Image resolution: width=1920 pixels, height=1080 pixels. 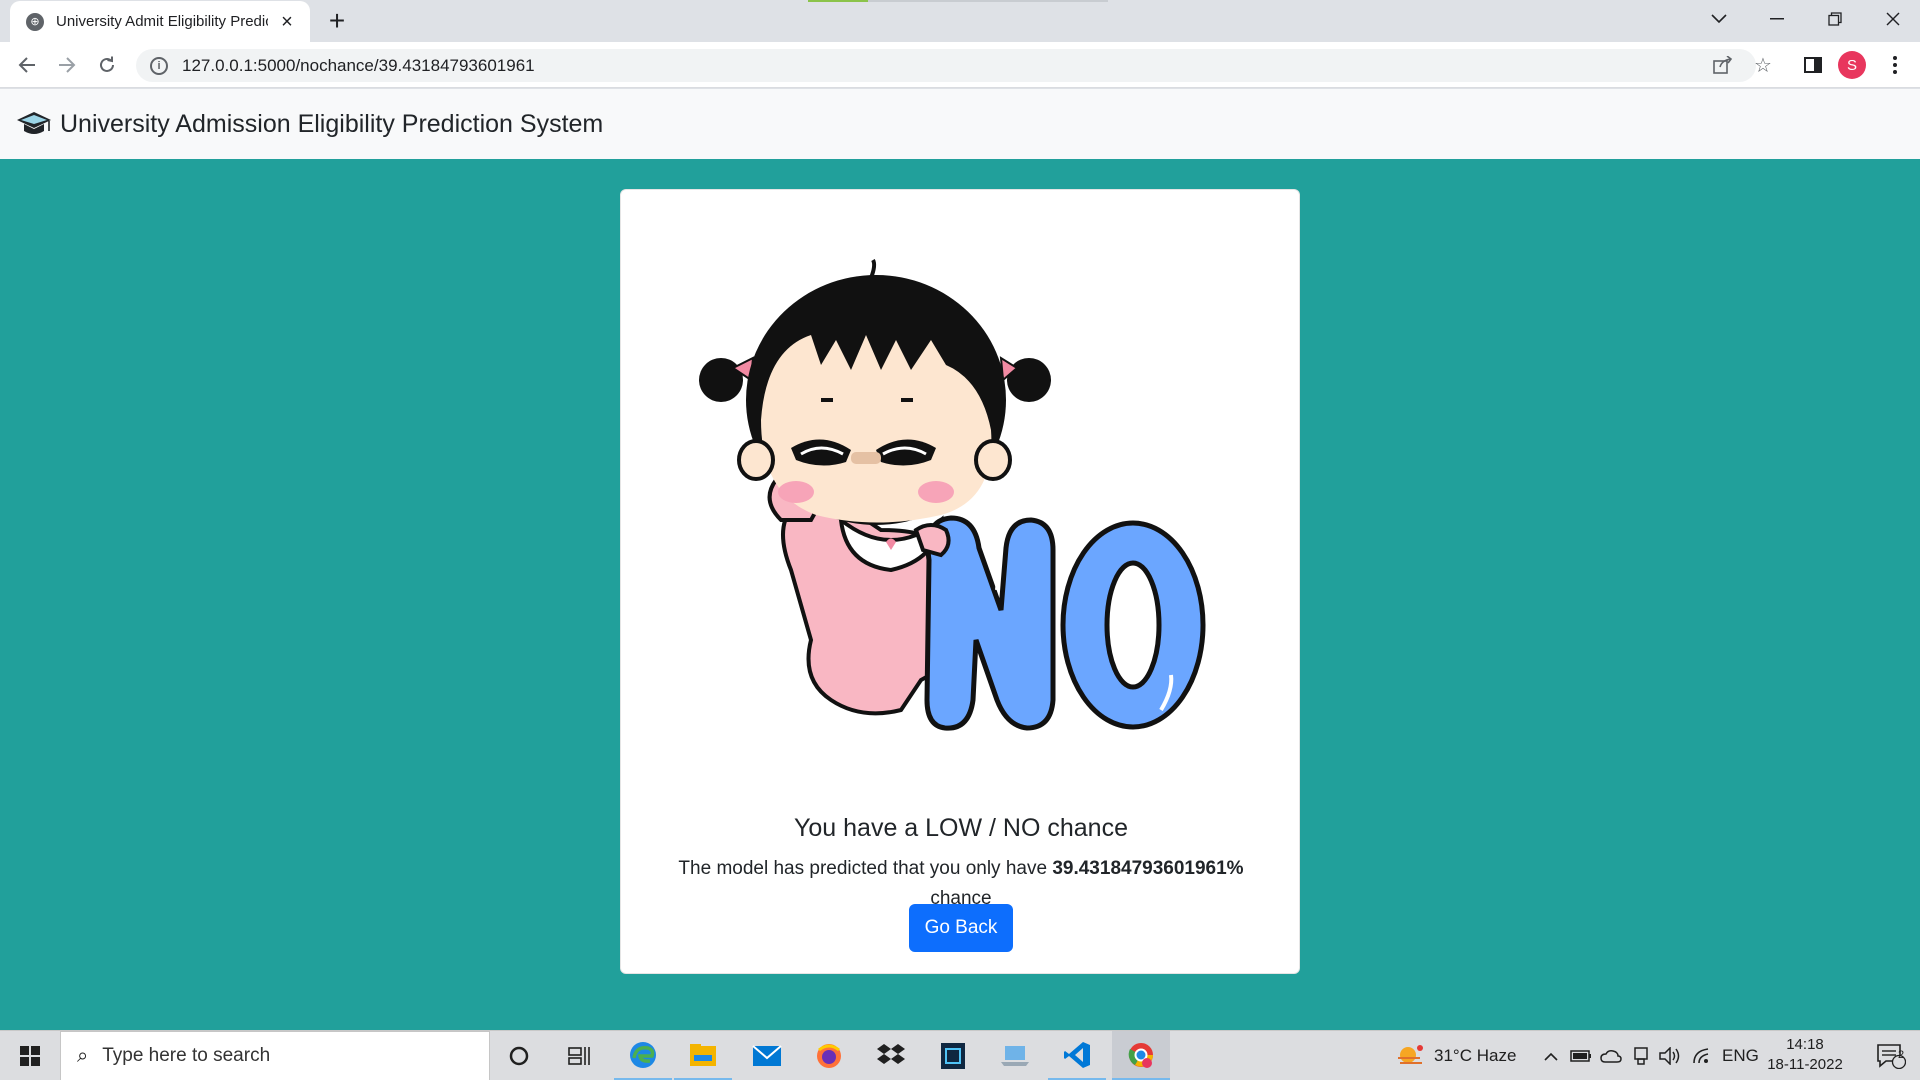 I want to click on result-percentage: 39.43184793601961%, so click(x=1148, y=868).